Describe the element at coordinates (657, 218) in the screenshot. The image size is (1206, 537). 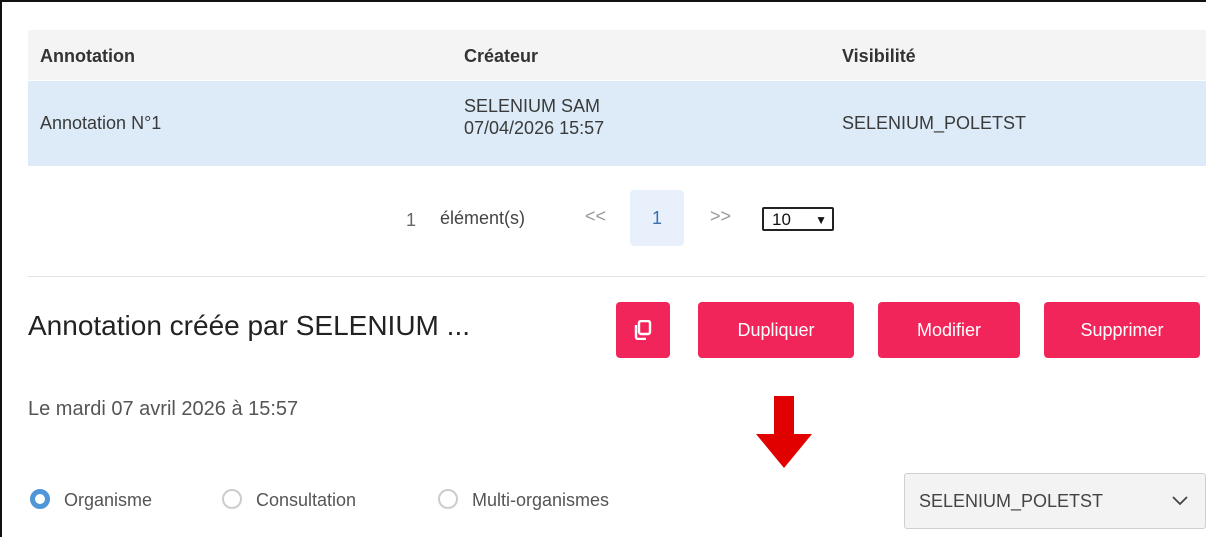
I see `page-button-1: 1` at that location.